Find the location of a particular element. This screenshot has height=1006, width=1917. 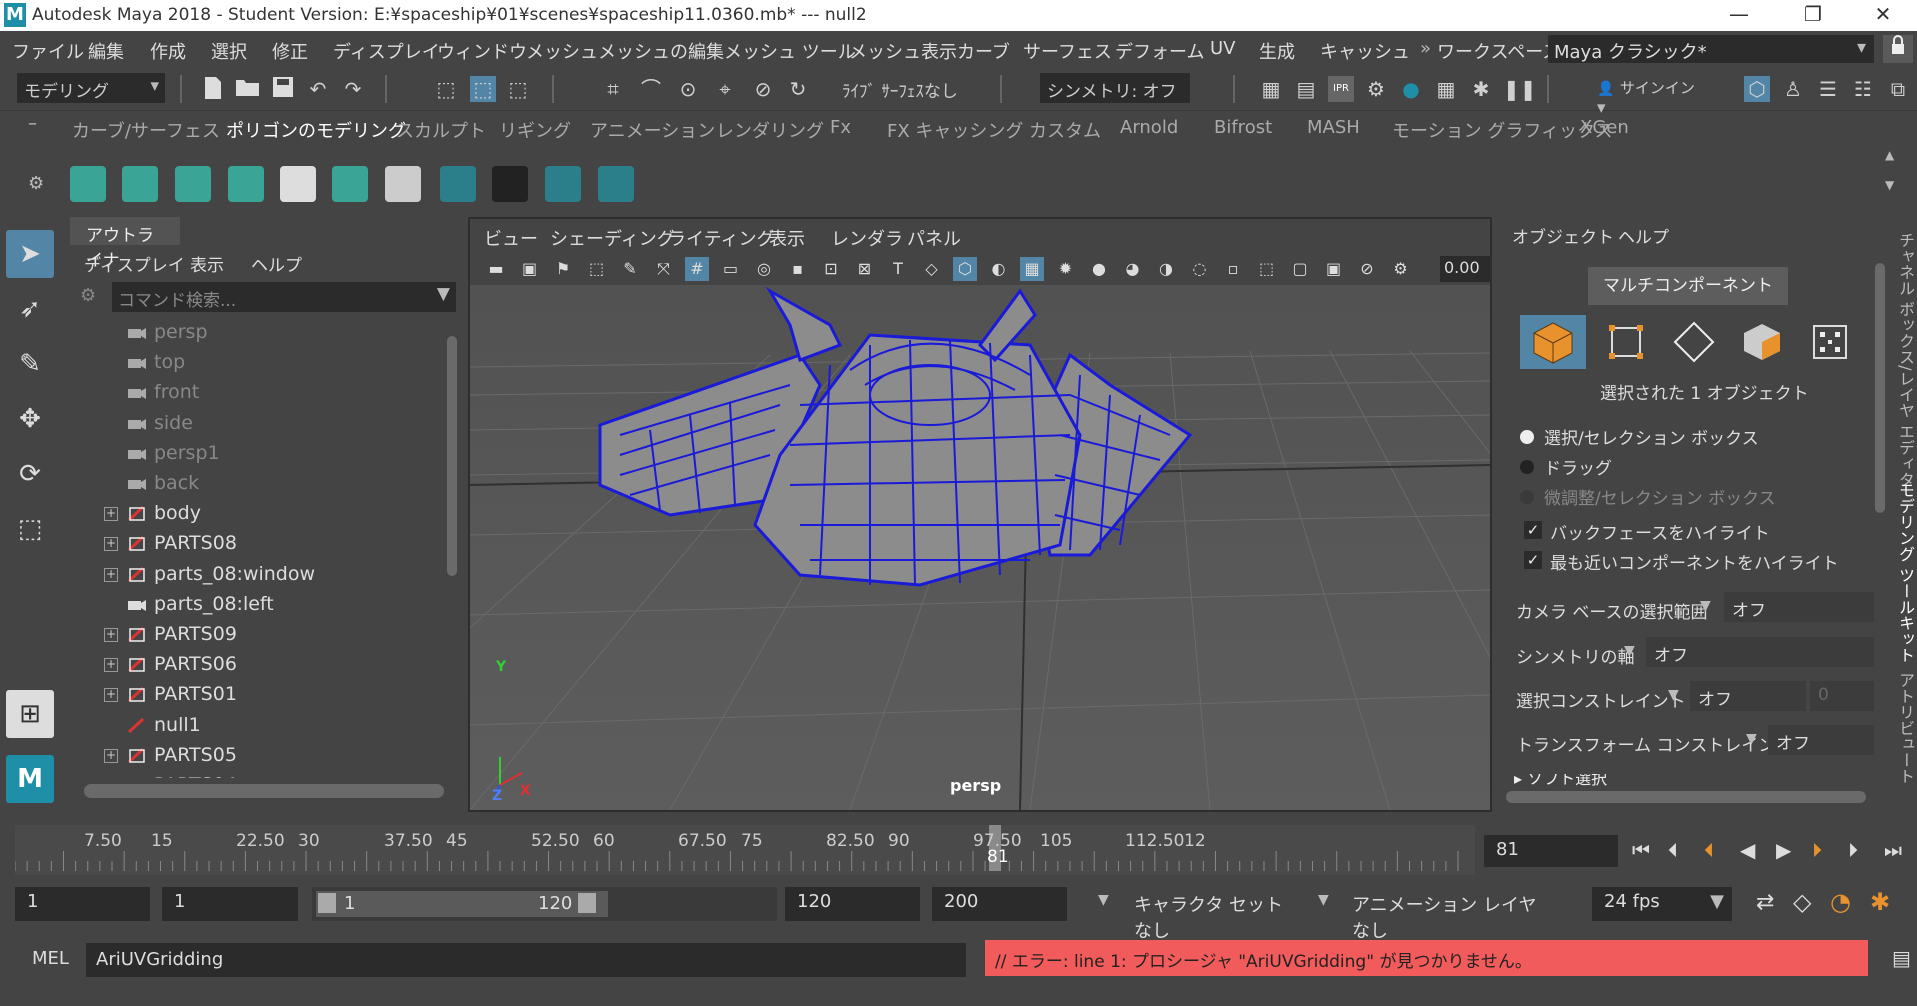

exposure-icon: ⚙ is located at coordinates (1401, 269).